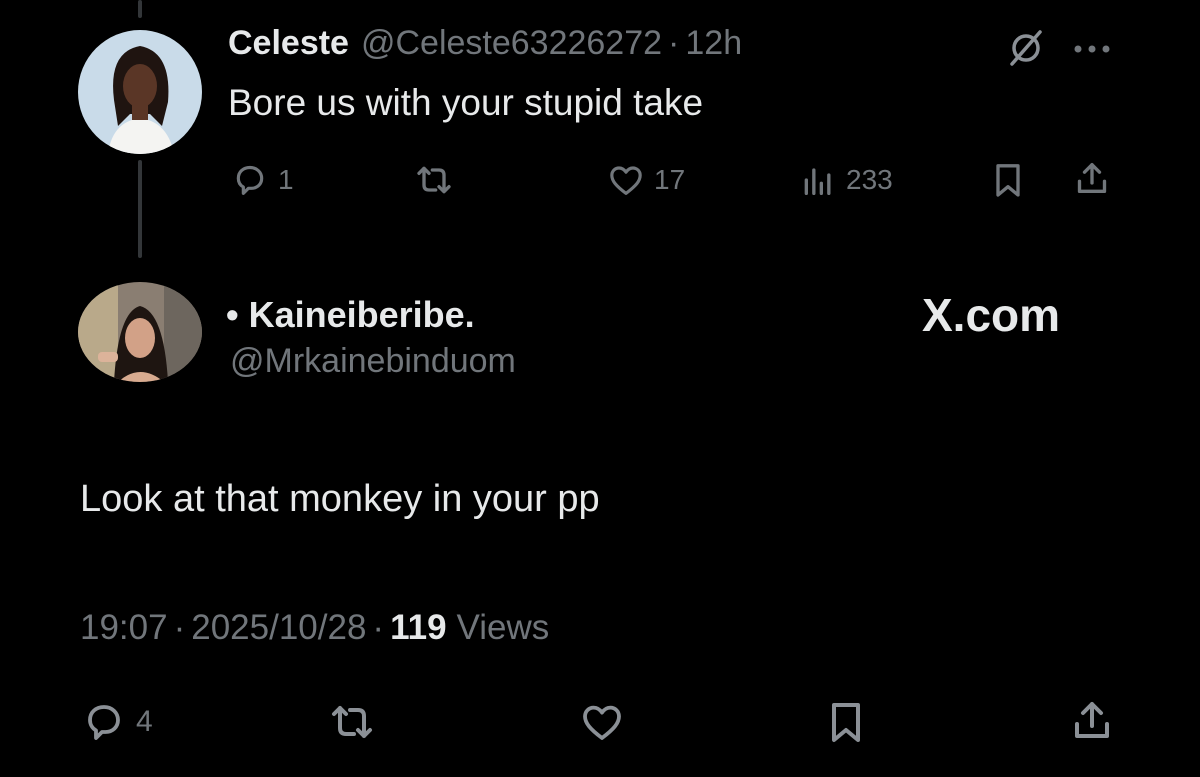 Image resolution: width=1200 pixels, height=777 pixels. What do you see at coordinates (869, 179) in the screenshot?
I see `views-count: 233` at bounding box center [869, 179].